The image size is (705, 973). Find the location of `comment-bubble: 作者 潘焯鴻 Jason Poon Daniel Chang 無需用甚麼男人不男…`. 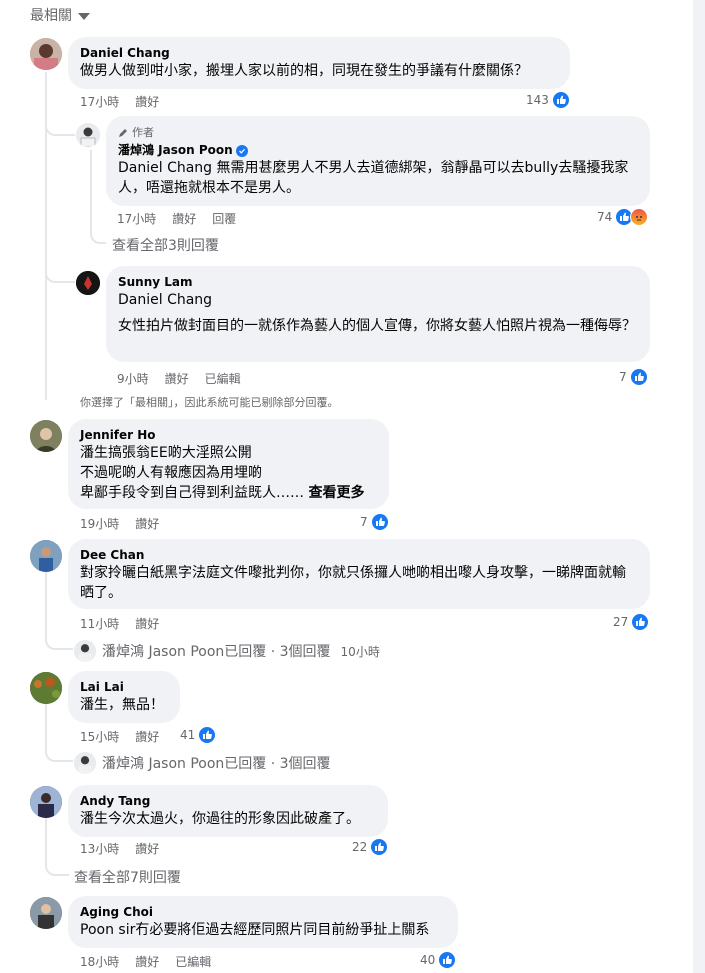

comment-bubble: 作者 潘焯鴻 Jason Poon Daniel Chang 無需用甚麼男人不男… is located at coordinates (378, 161).